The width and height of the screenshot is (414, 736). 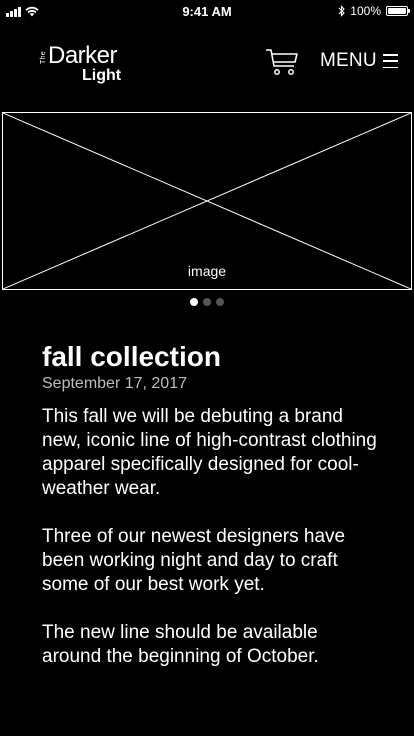 What do you see at coordinates (43, 57) in the screenshot?
I see `logo-the: The` at bounding box center [43, 57].